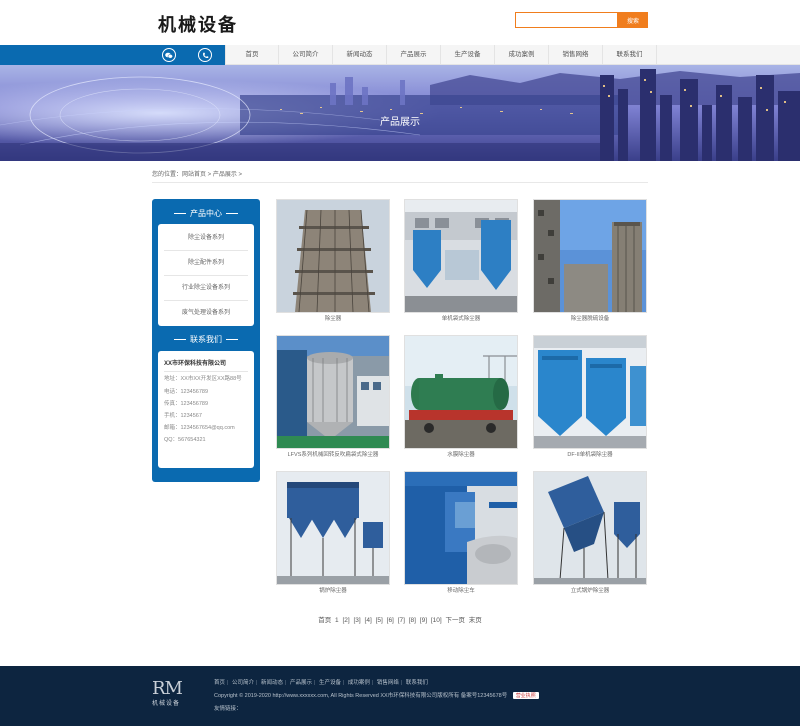 The image size is (800, 726). What do you see at coordinates (306, 55) in the screenshot?
I see `nav-item-about: 公司简介` at bounding box center [306, 55].